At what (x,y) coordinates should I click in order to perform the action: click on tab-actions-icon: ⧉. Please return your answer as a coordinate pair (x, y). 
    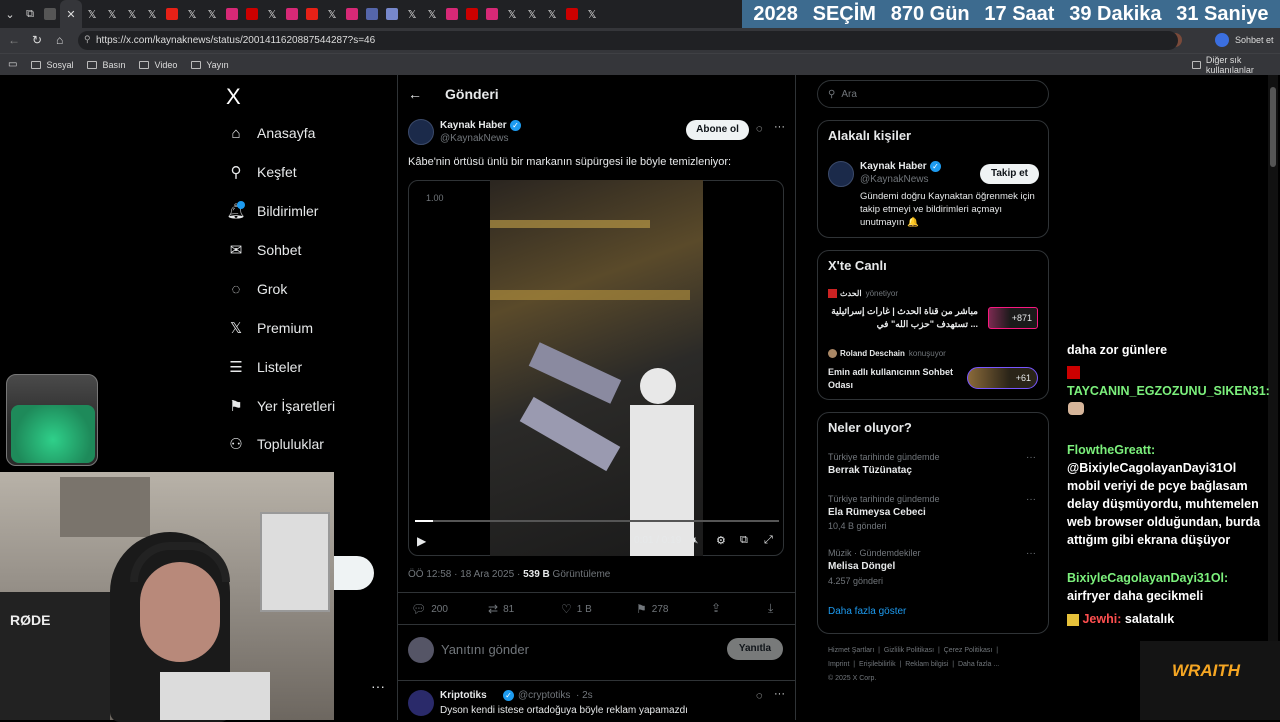
    Looking at the image, I should click on (30, 14).